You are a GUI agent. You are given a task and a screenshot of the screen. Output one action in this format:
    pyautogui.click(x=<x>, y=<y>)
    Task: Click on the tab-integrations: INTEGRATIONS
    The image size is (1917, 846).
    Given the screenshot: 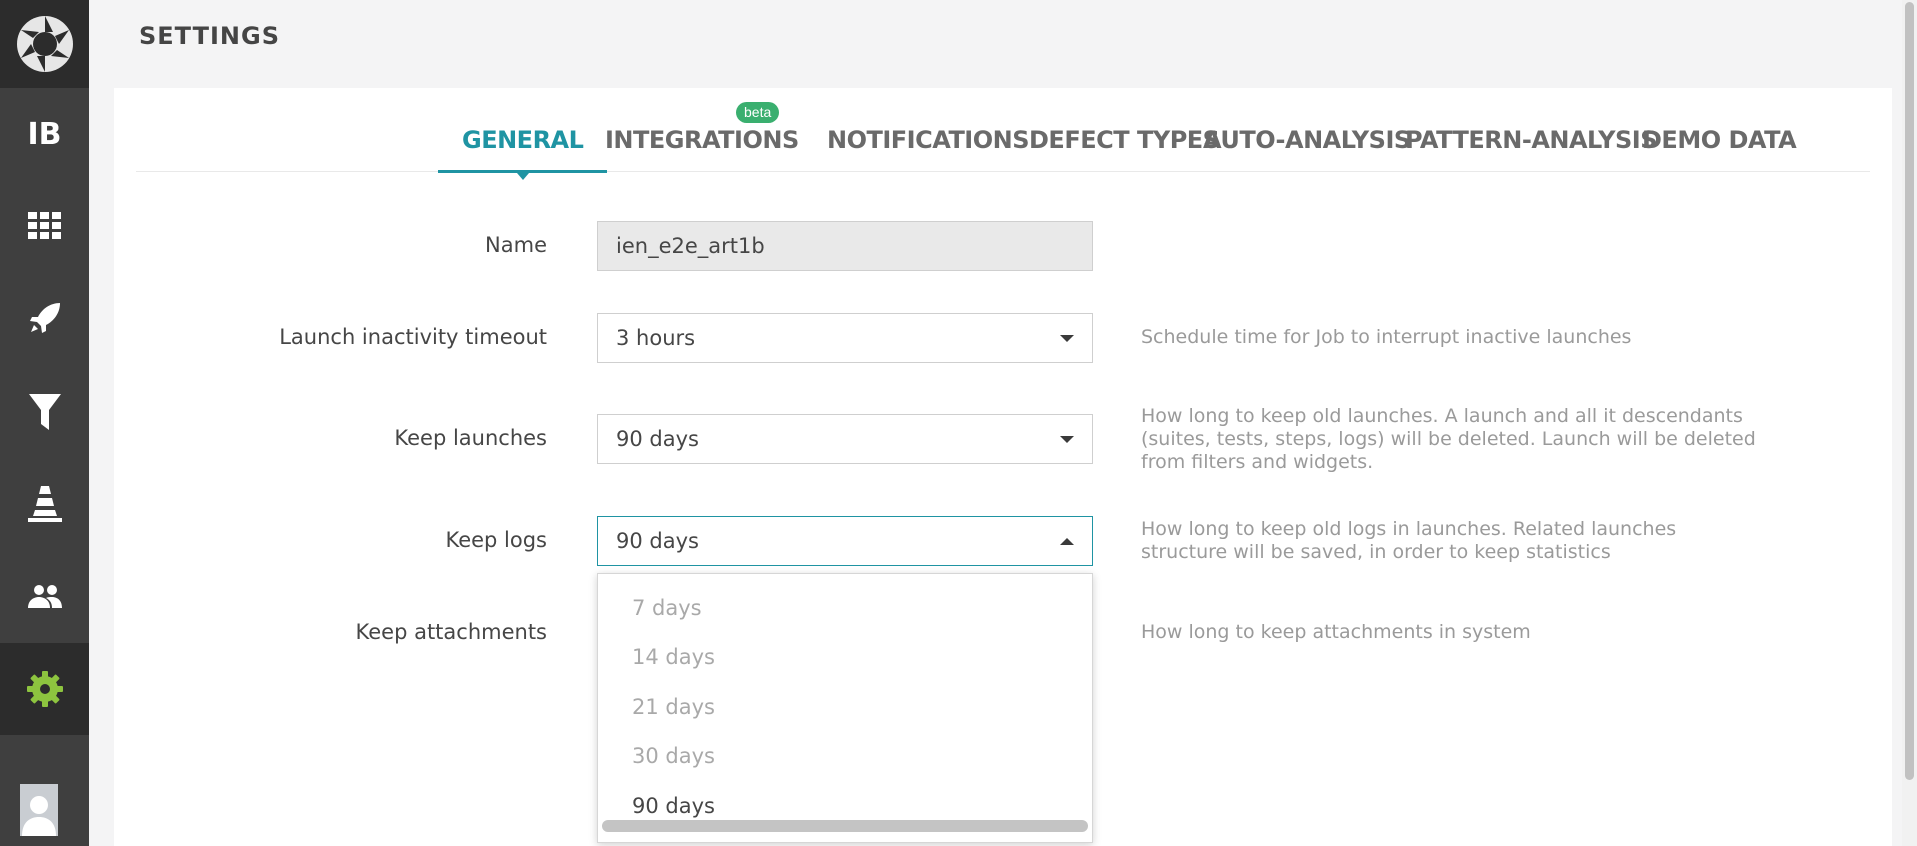 What is the action you would take?
    pyautogui.click(x=702, y=146)
    